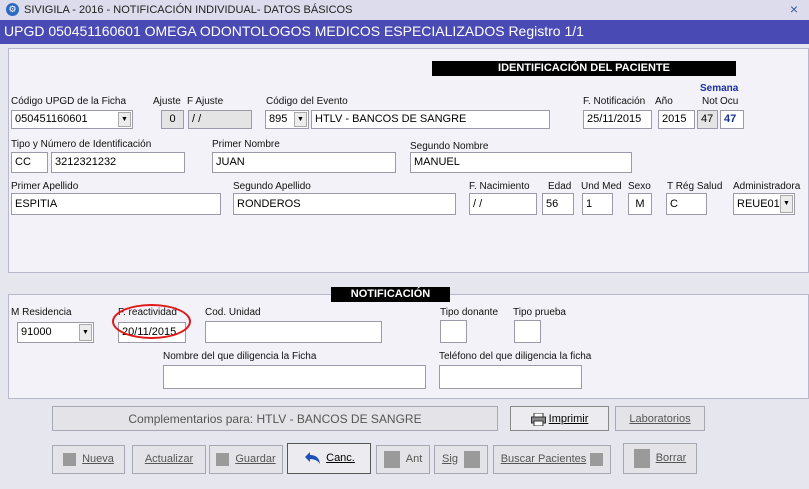 The width and height of the screenshot is (809, 489). I want to click on imprimir-label: Imprimir, so click(568, 419).